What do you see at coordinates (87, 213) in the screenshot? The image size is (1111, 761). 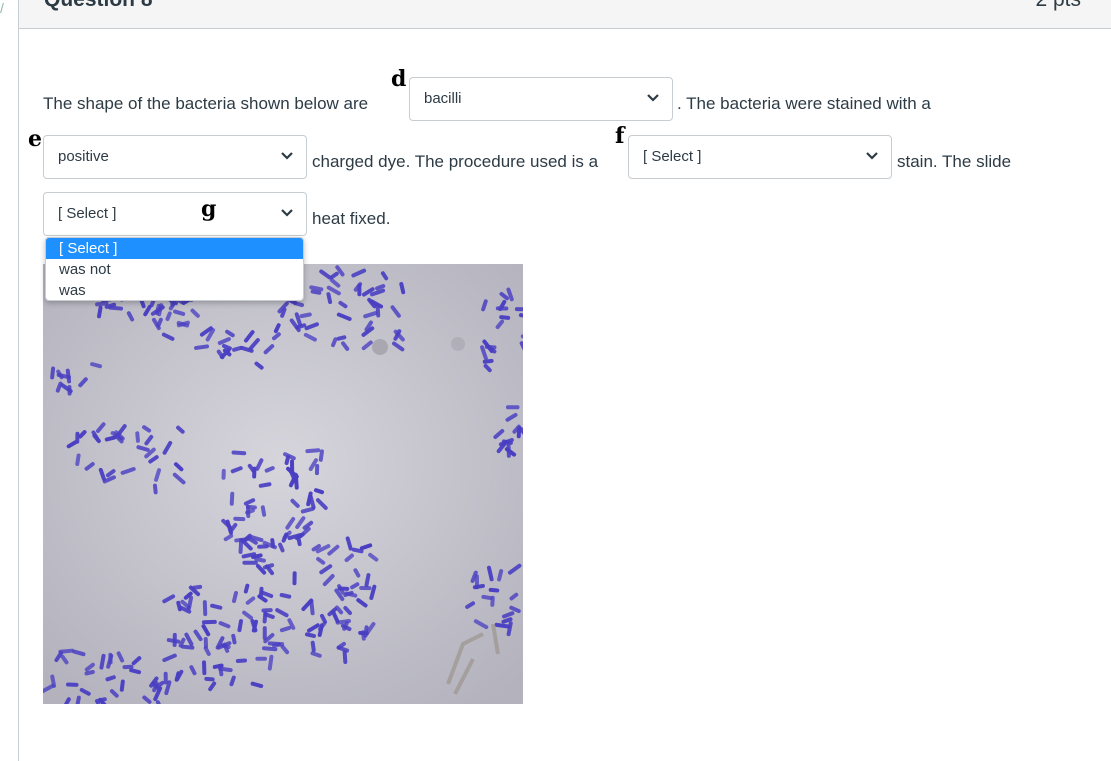 I see `heat-fixed-dropdown-value: [ Select ]` at bounding box center [87, 213].